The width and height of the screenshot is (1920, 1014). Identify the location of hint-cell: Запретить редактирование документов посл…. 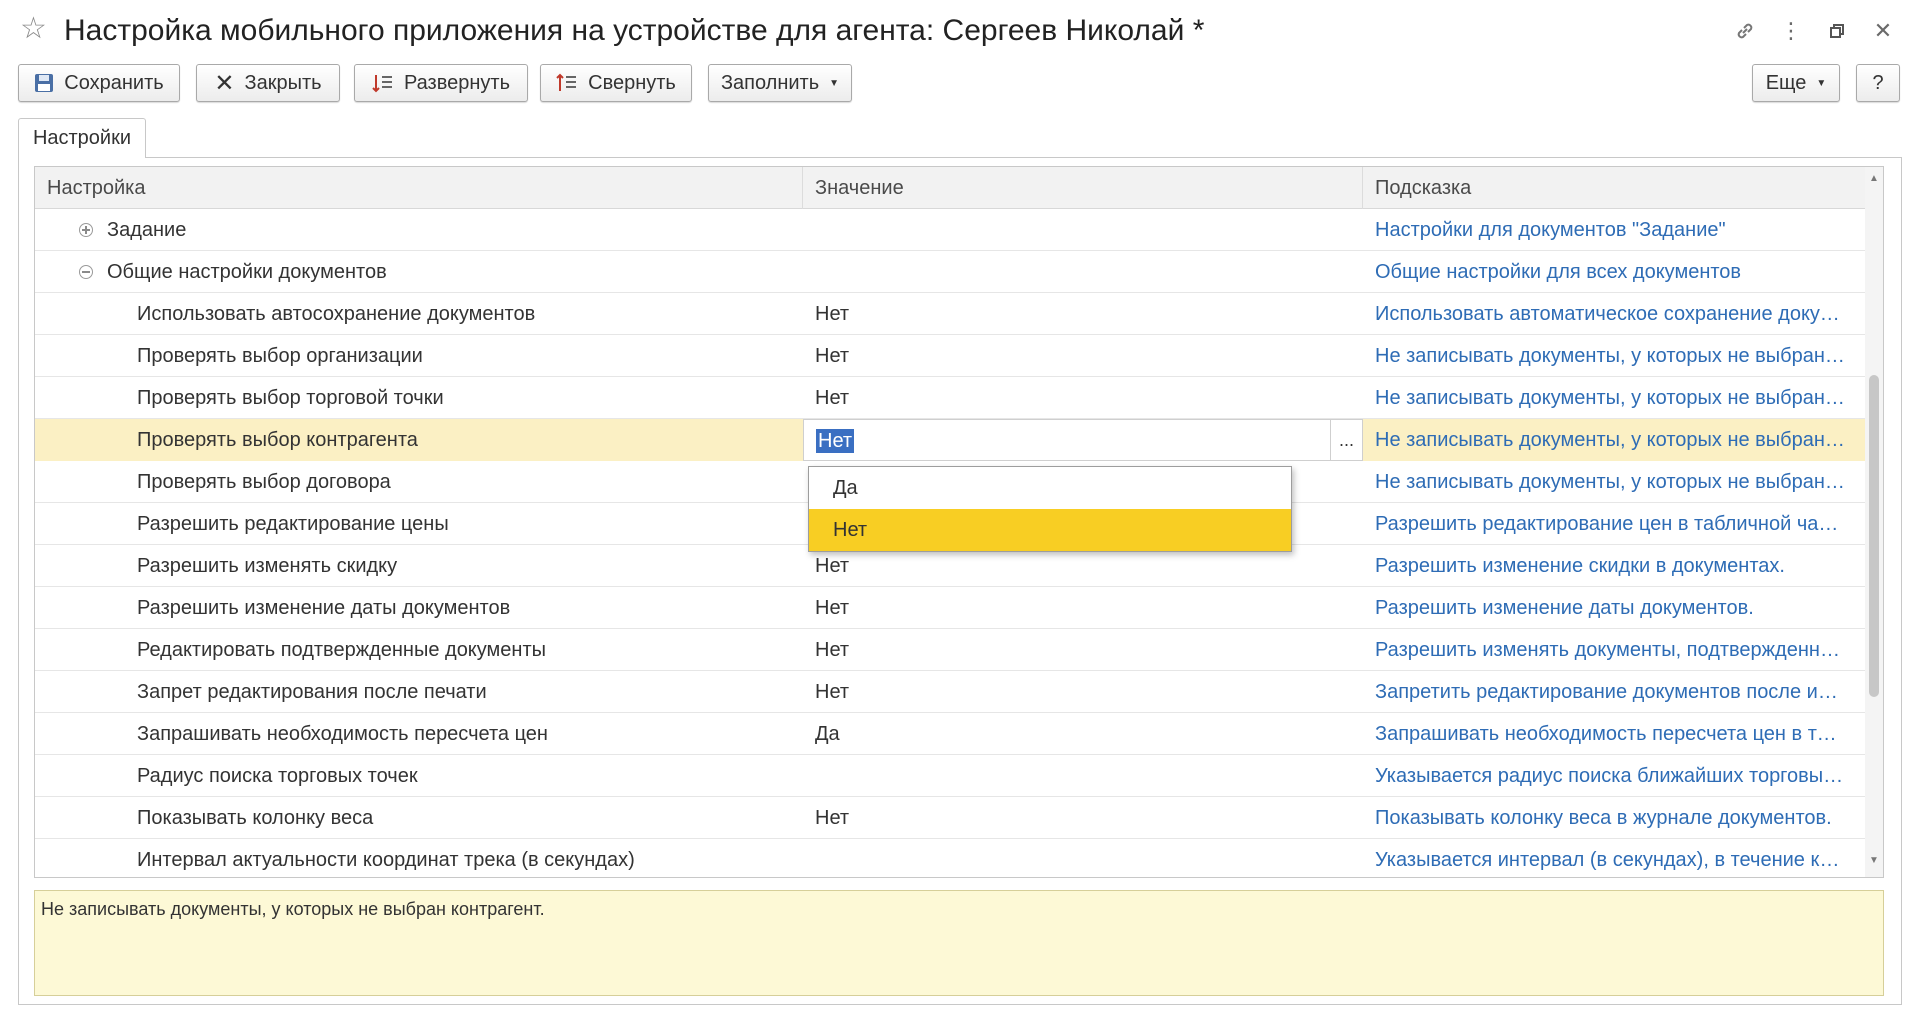
(1615, 692).